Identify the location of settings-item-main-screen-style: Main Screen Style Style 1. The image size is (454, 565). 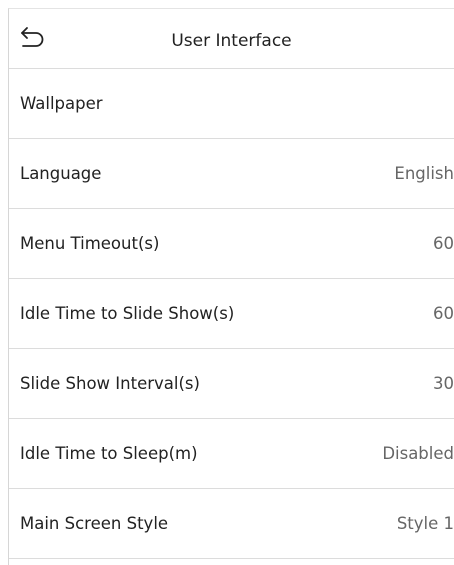
(231, 524).